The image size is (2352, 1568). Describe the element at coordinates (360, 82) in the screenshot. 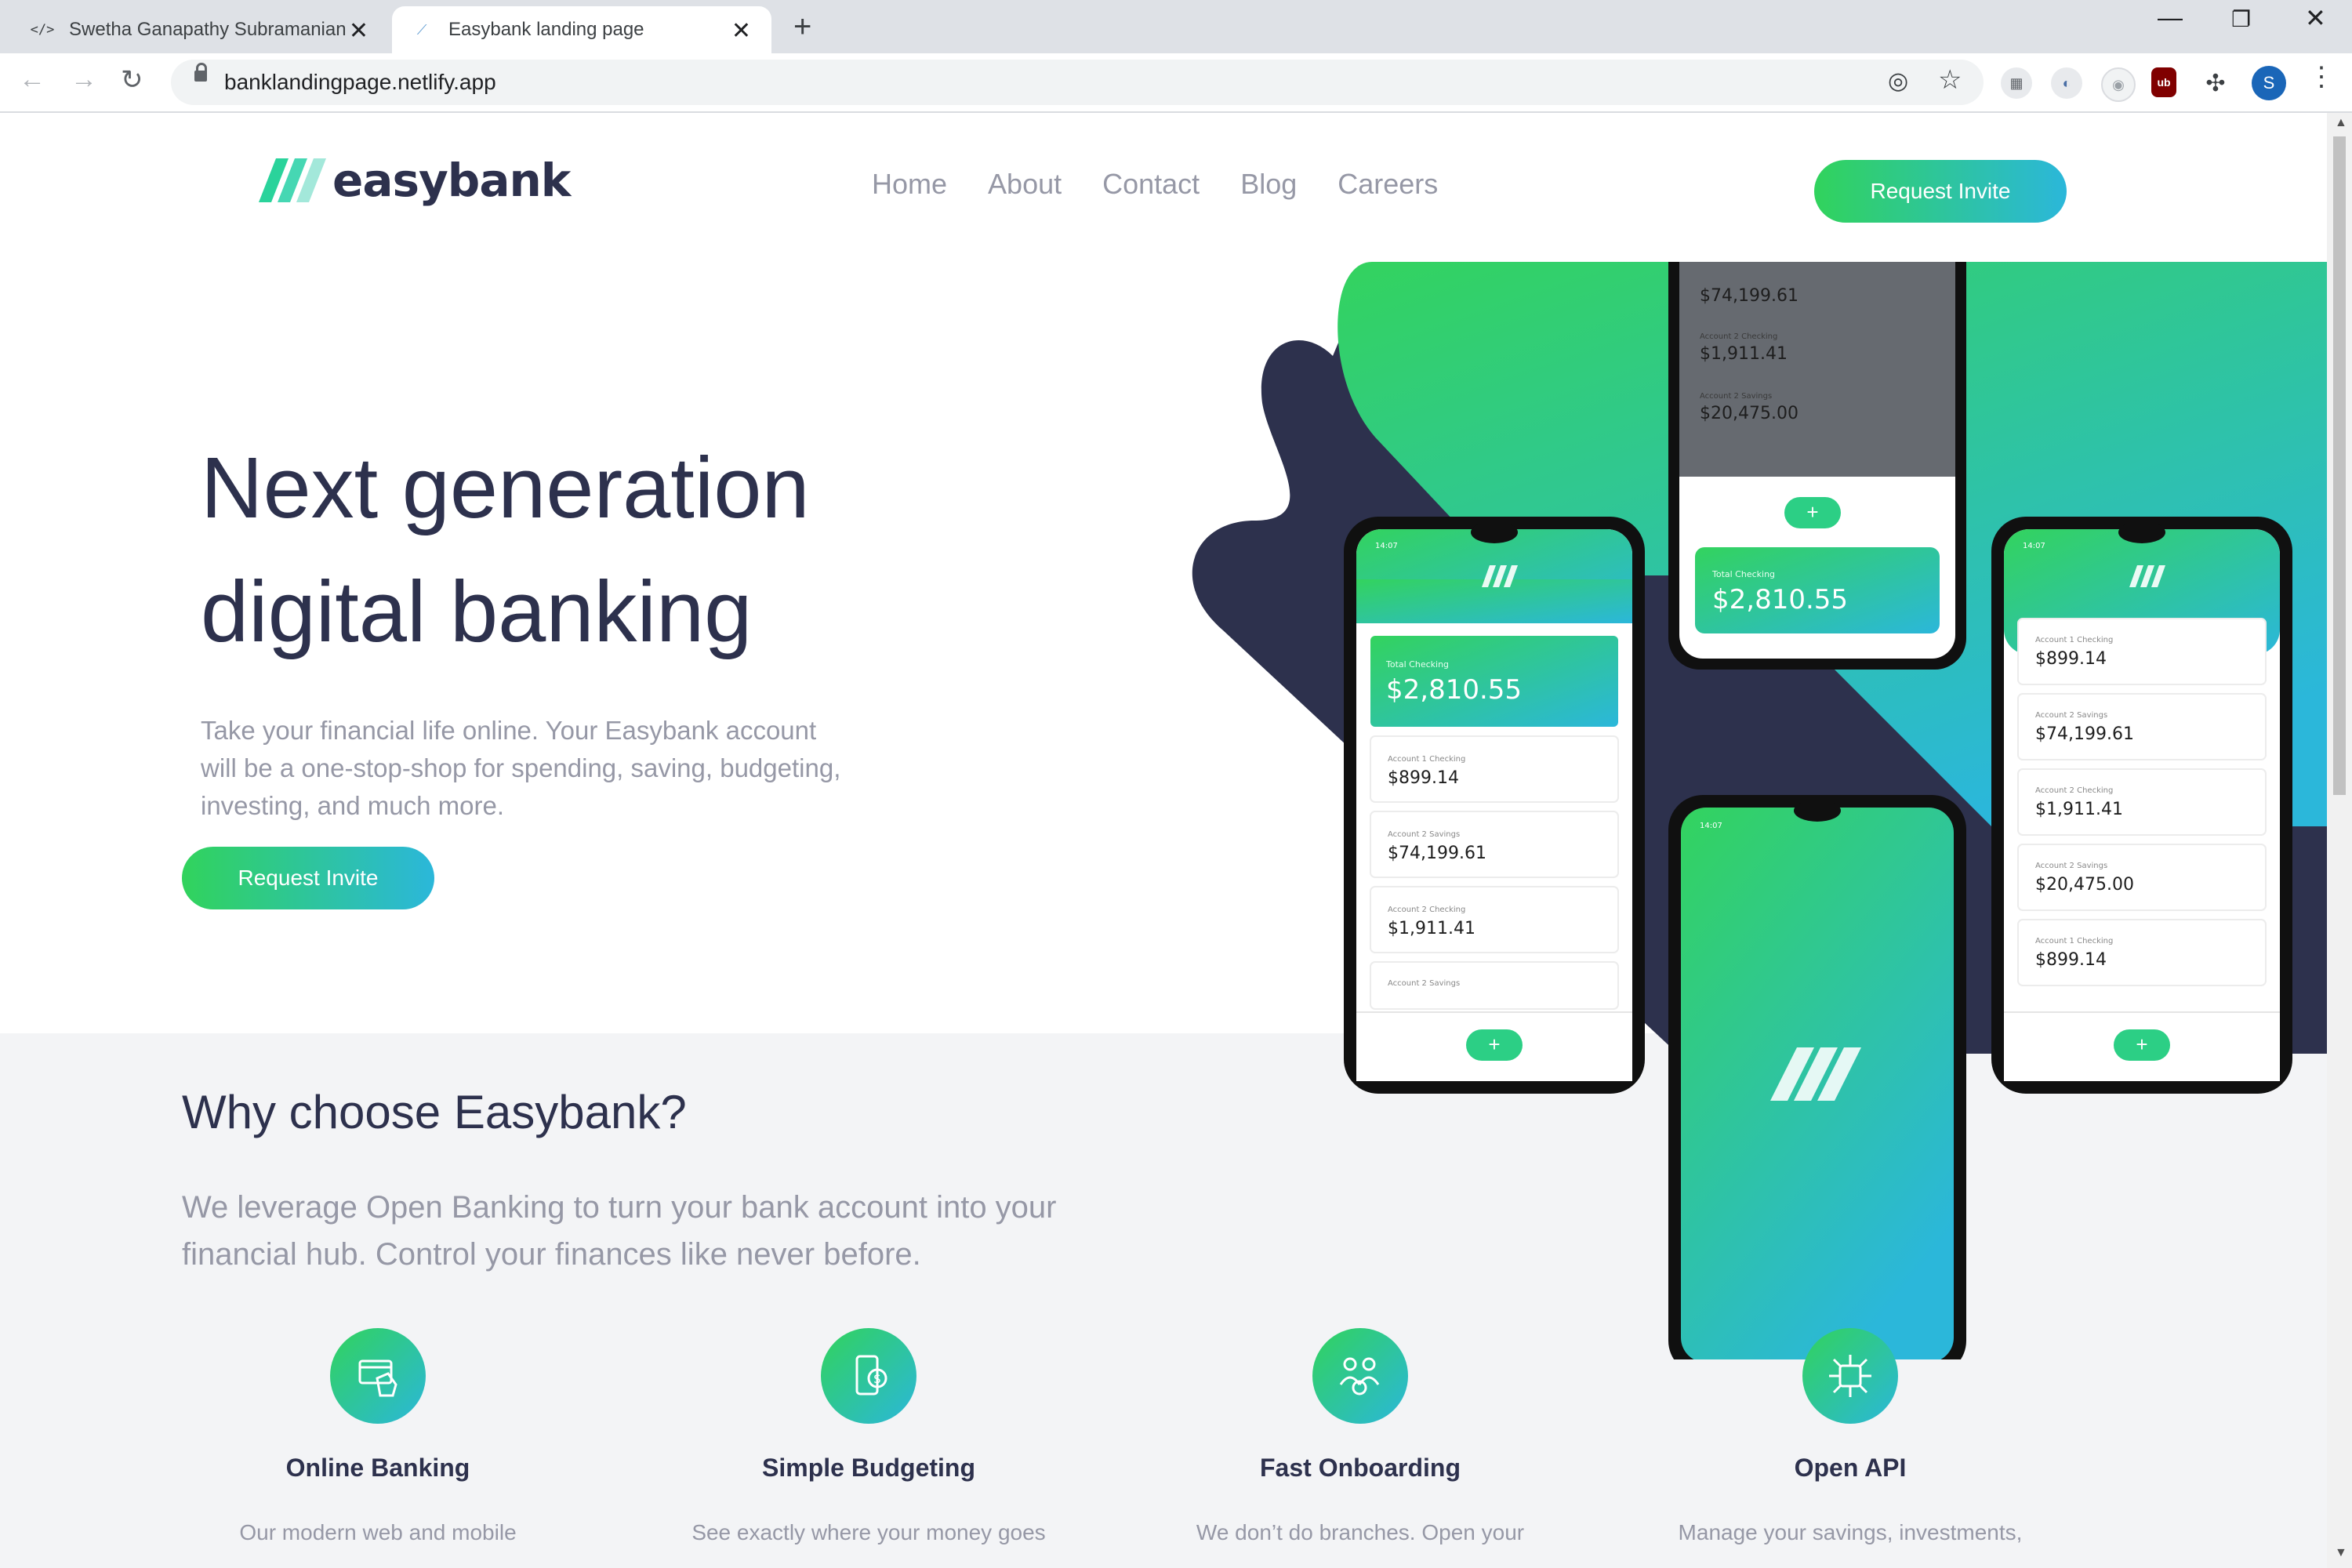

I see `url-text: banklandingpage.netlify.app` at that location.